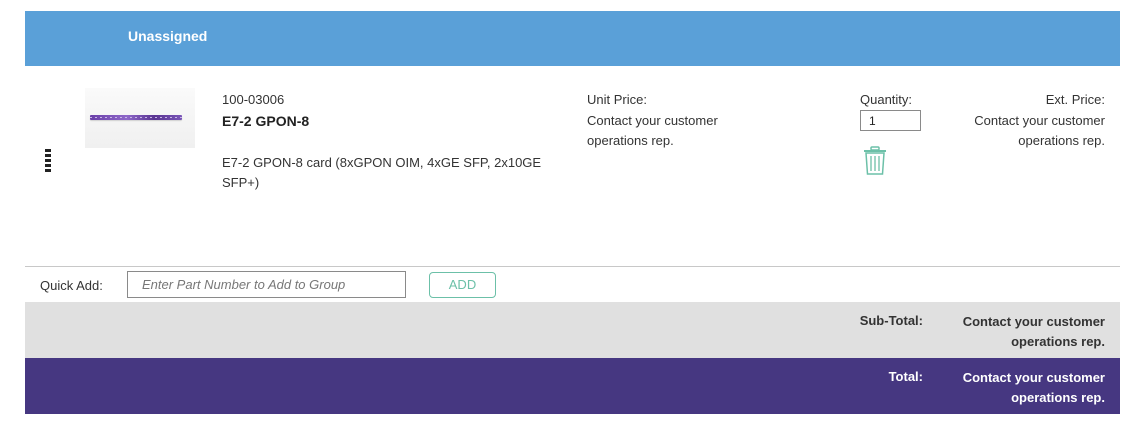 Image resolution: width=1133 pixels, height=428 pixels. What do you see at coordinates (905, 376) in the screenshot?
I see `total-label: Total:` at bounding box center [905, 376].